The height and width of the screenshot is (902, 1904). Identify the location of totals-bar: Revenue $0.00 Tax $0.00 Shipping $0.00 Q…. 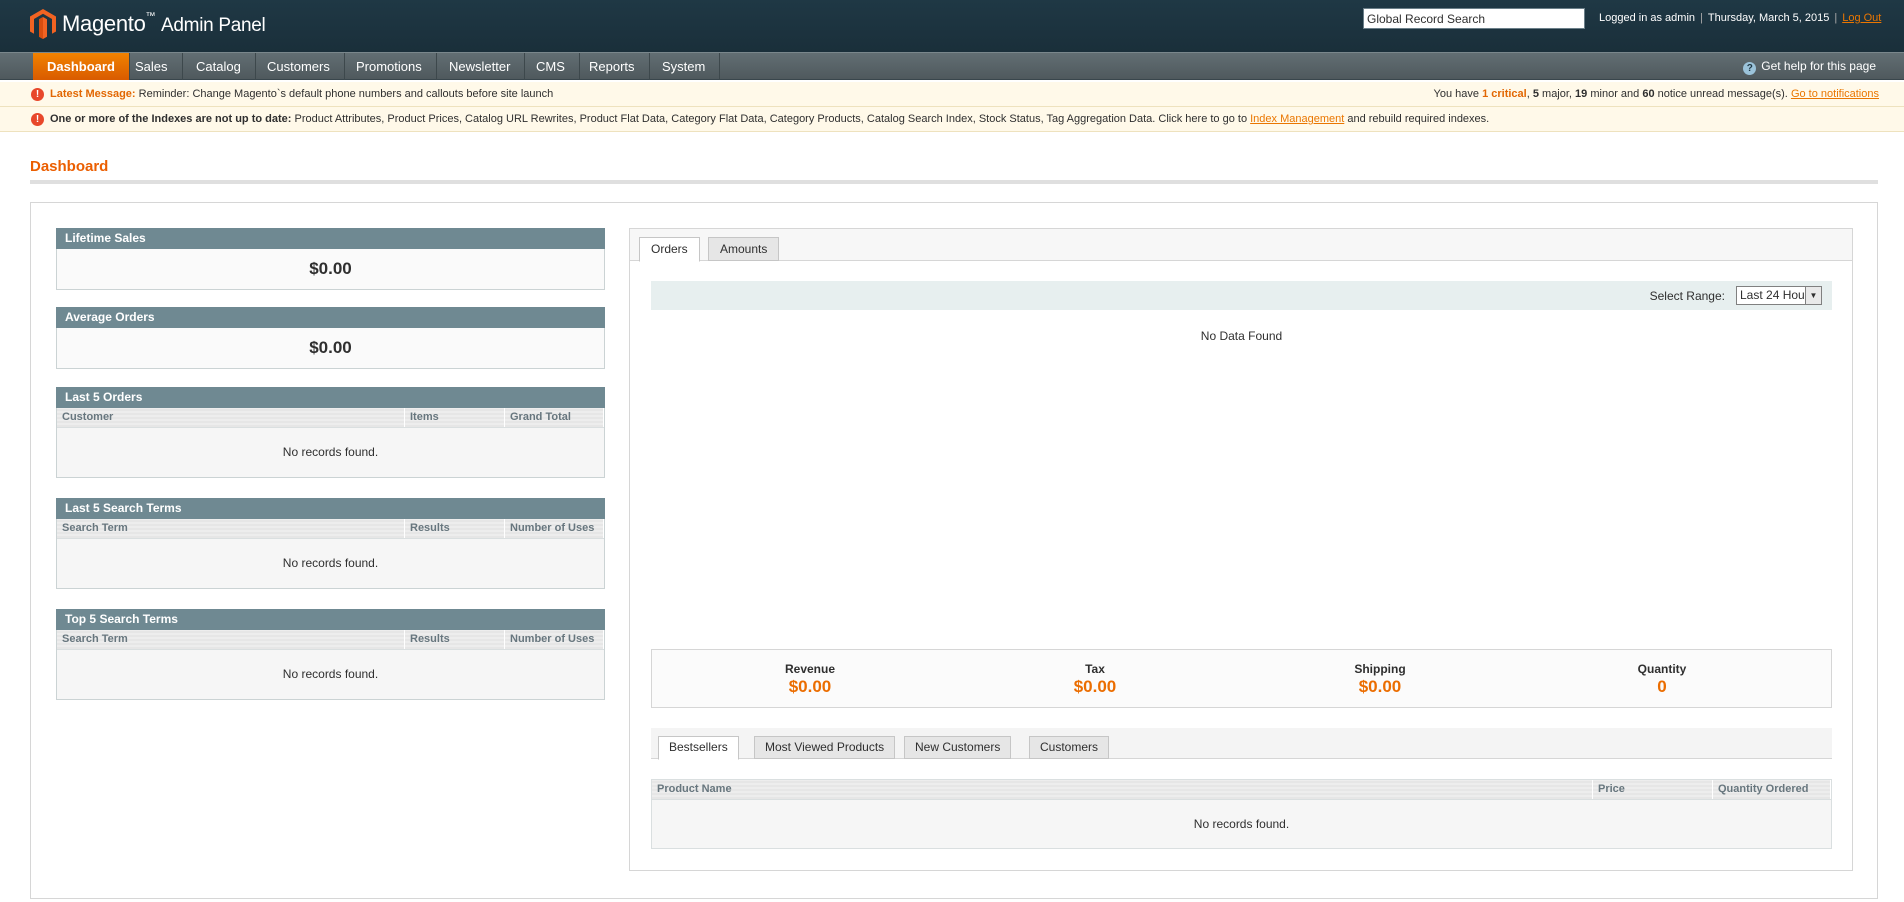
(1241, 678).